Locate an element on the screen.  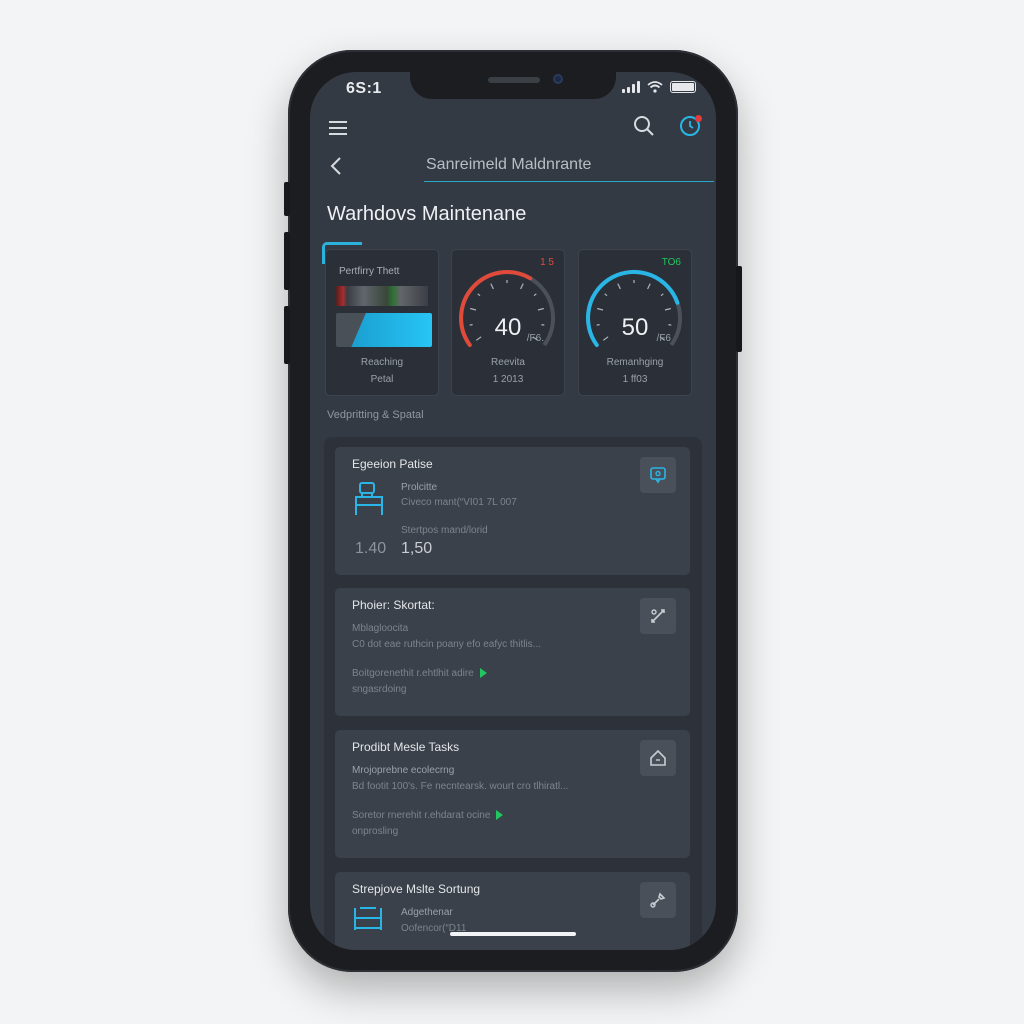
page-title: Warhdovs Maintenane is located at coordinates (427, 214).